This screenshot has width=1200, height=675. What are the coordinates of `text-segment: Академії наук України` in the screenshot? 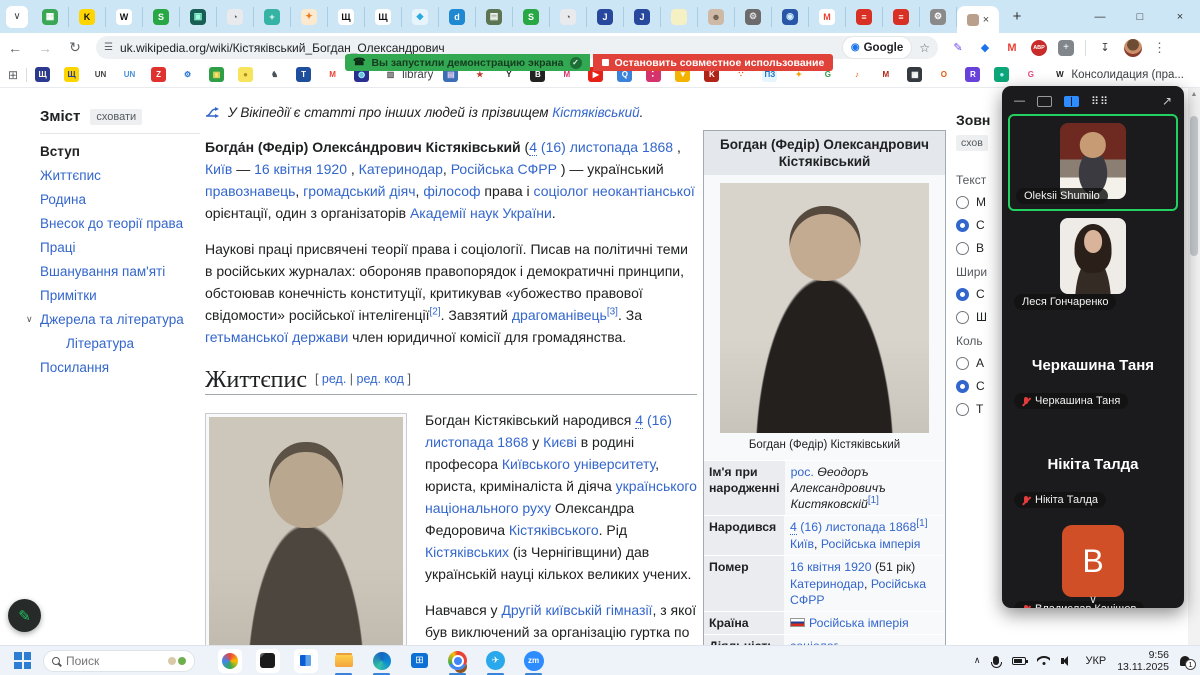 It's located at (481, 213).